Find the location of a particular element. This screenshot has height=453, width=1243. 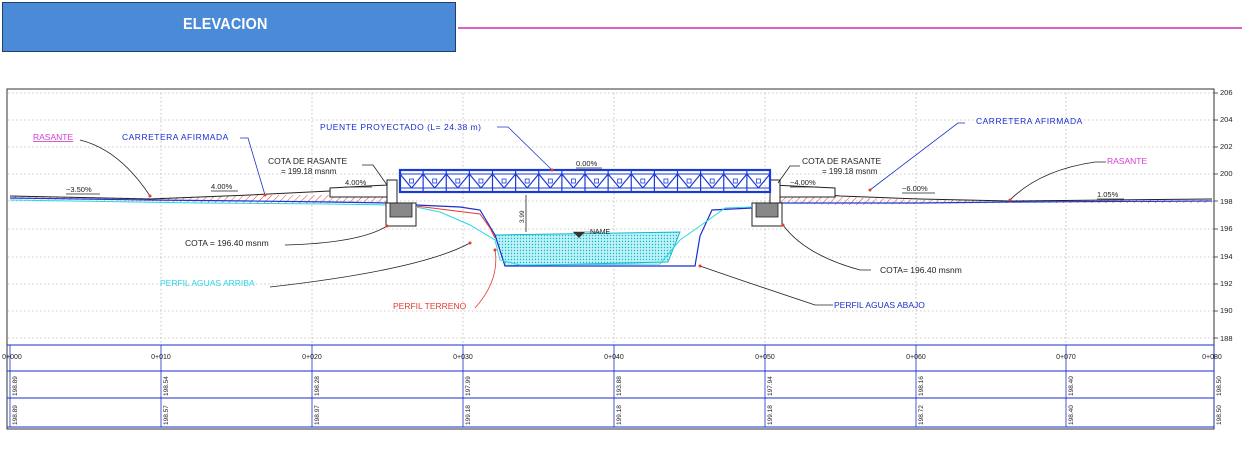

slope-label: 1.05% is located at coordinates (1108, 194).